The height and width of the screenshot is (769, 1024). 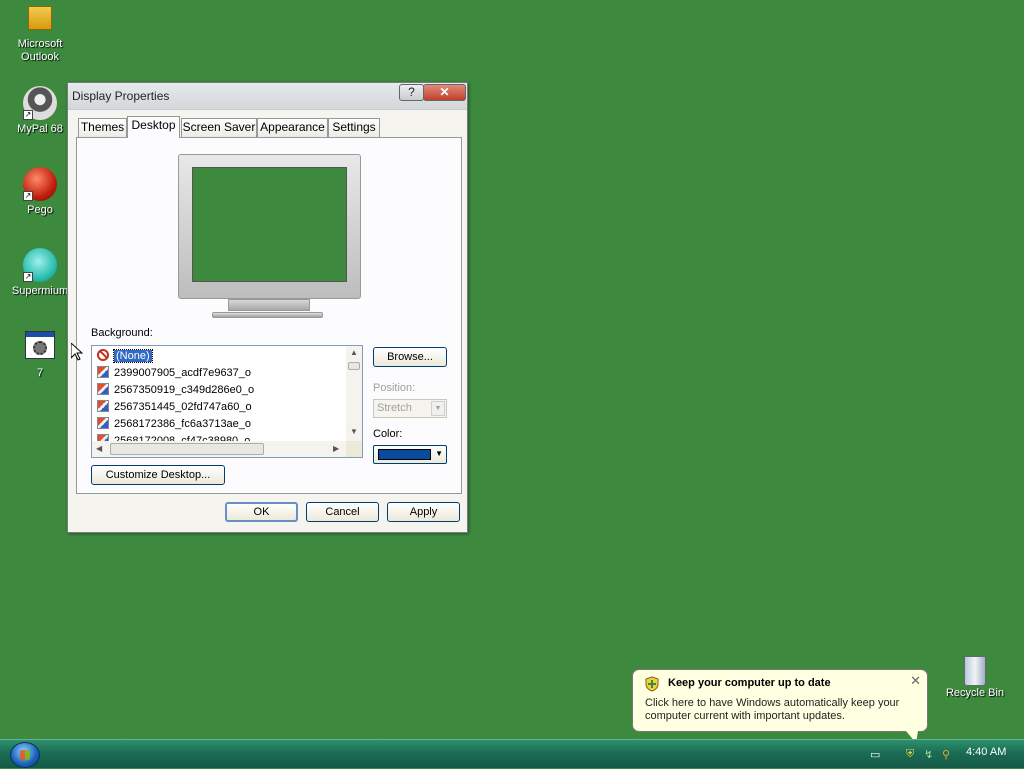 What do you see at coordinates (183, 407) in the screenshot?
I see `list-item-label: 2567351445_02fd747a60_o` at bounding box center [183, 407].